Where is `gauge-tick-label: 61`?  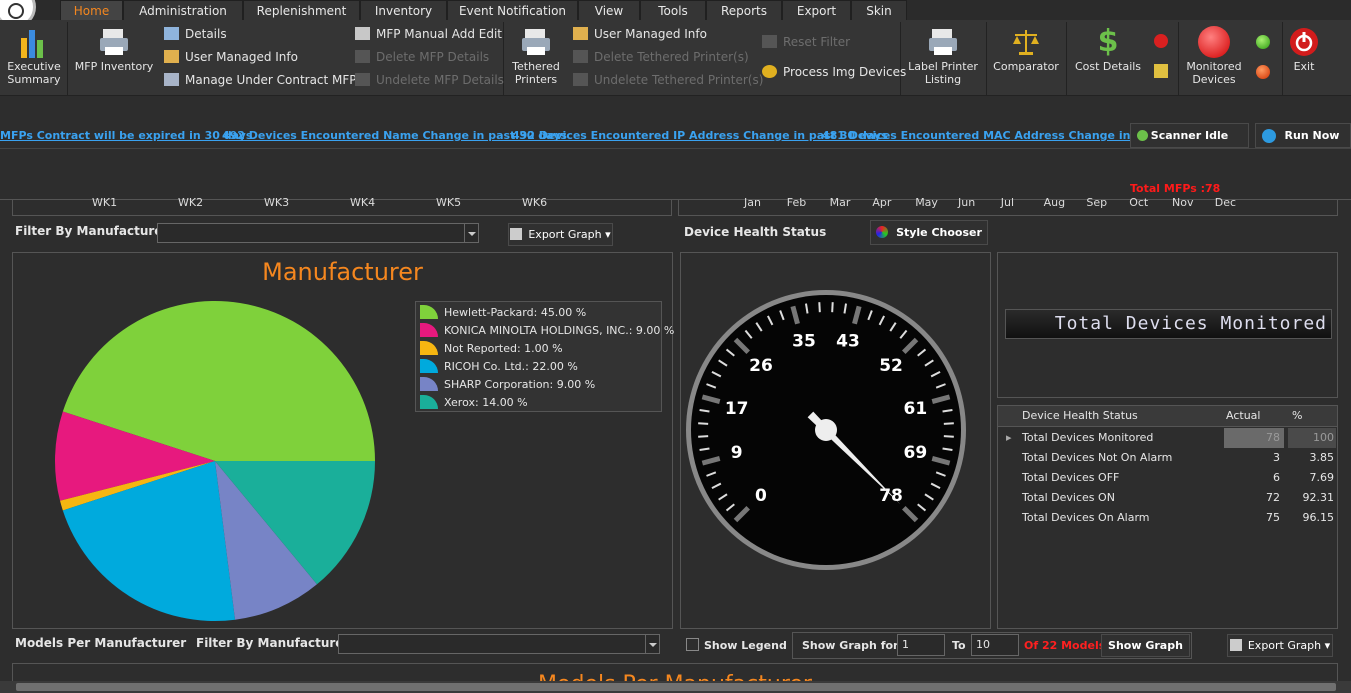
gauge-tick-label: 61 is located at coordinates (915, 409).